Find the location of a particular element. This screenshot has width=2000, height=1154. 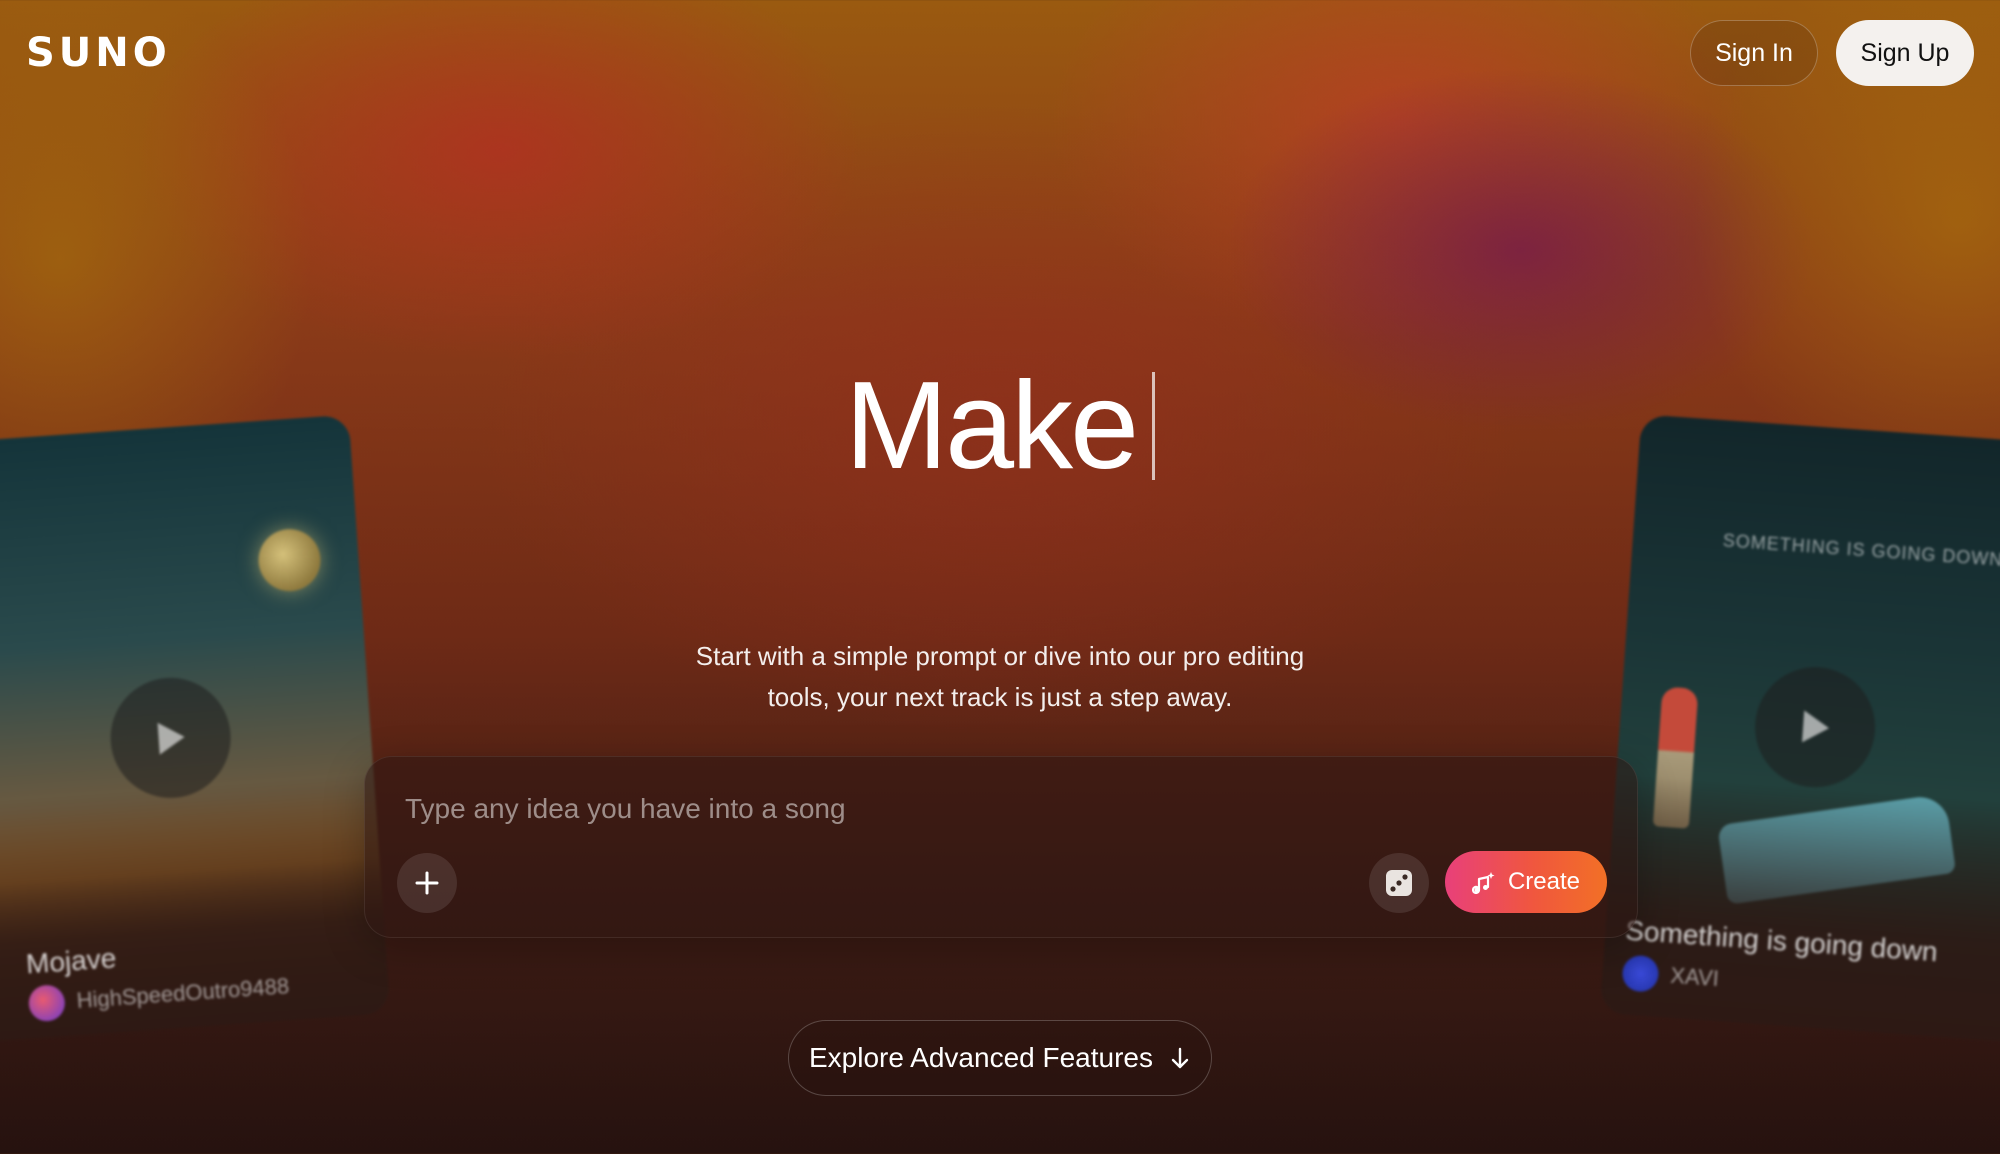

song-title: Mojave is located at coordinates (71, 961).